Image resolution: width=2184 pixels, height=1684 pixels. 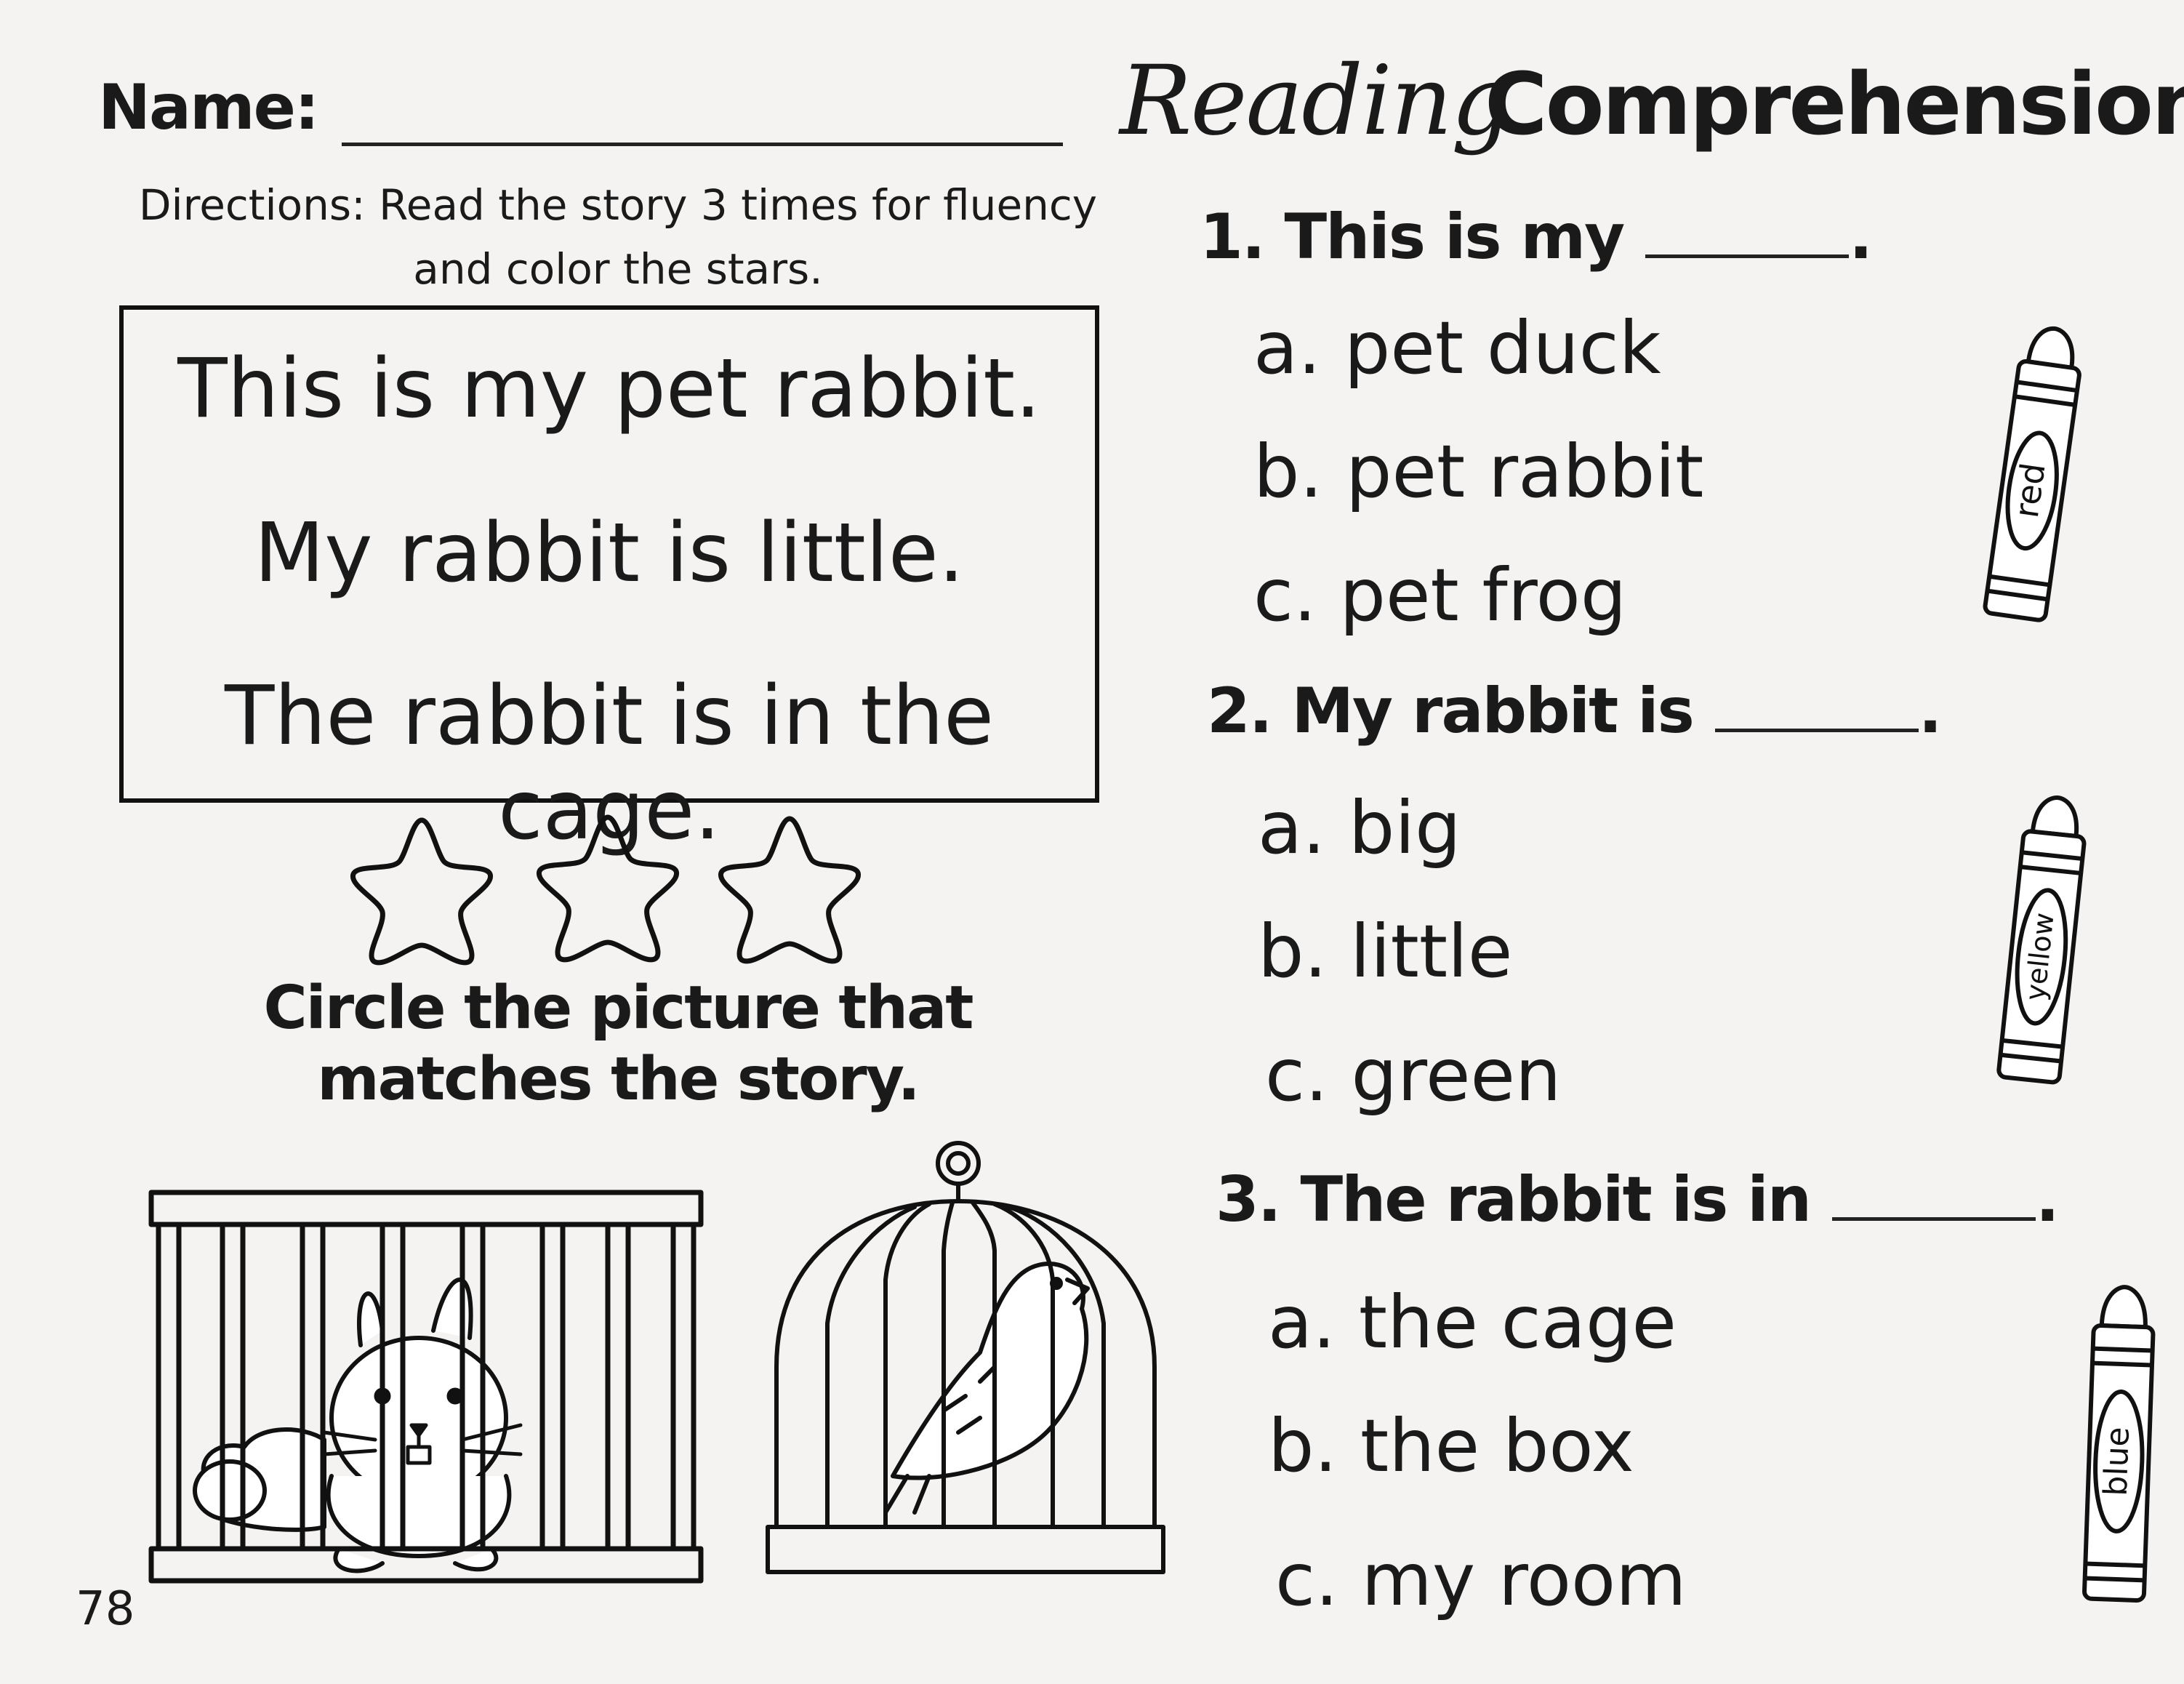 I want to click on story-line-1: This is my pet rabbit., so click(x=609, y=389).